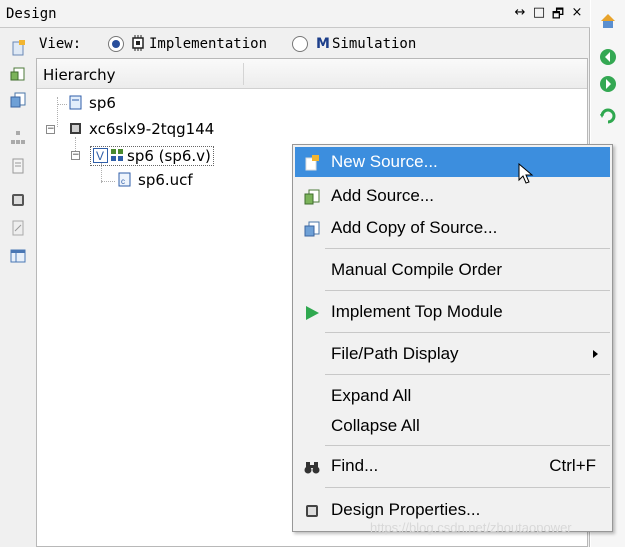 This screenshot has height=547, width=625. What do you see at coordinates (608, 84) in the screenshot?
I see `forward-arrow-icon` at bounding box center [608, 84].